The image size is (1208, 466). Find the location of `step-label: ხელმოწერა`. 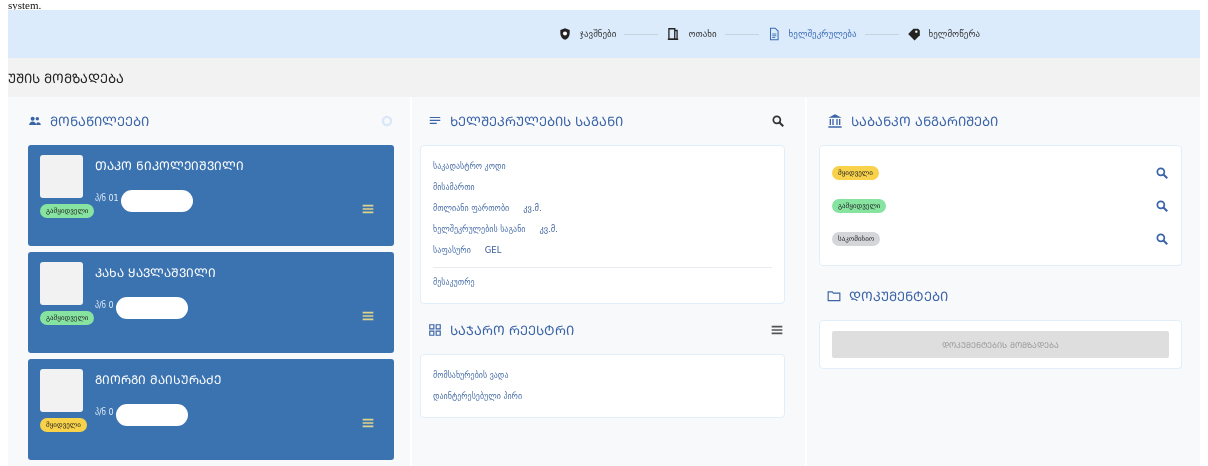

step-label: ხელმოწერა is located at coordinates (954, 34).